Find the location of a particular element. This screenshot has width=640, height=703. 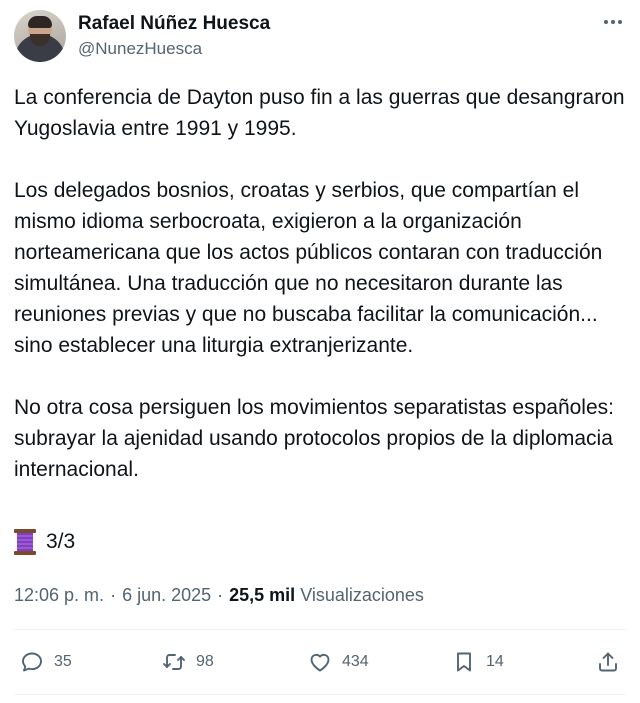

share-icon is located at coordinates (608, 662).